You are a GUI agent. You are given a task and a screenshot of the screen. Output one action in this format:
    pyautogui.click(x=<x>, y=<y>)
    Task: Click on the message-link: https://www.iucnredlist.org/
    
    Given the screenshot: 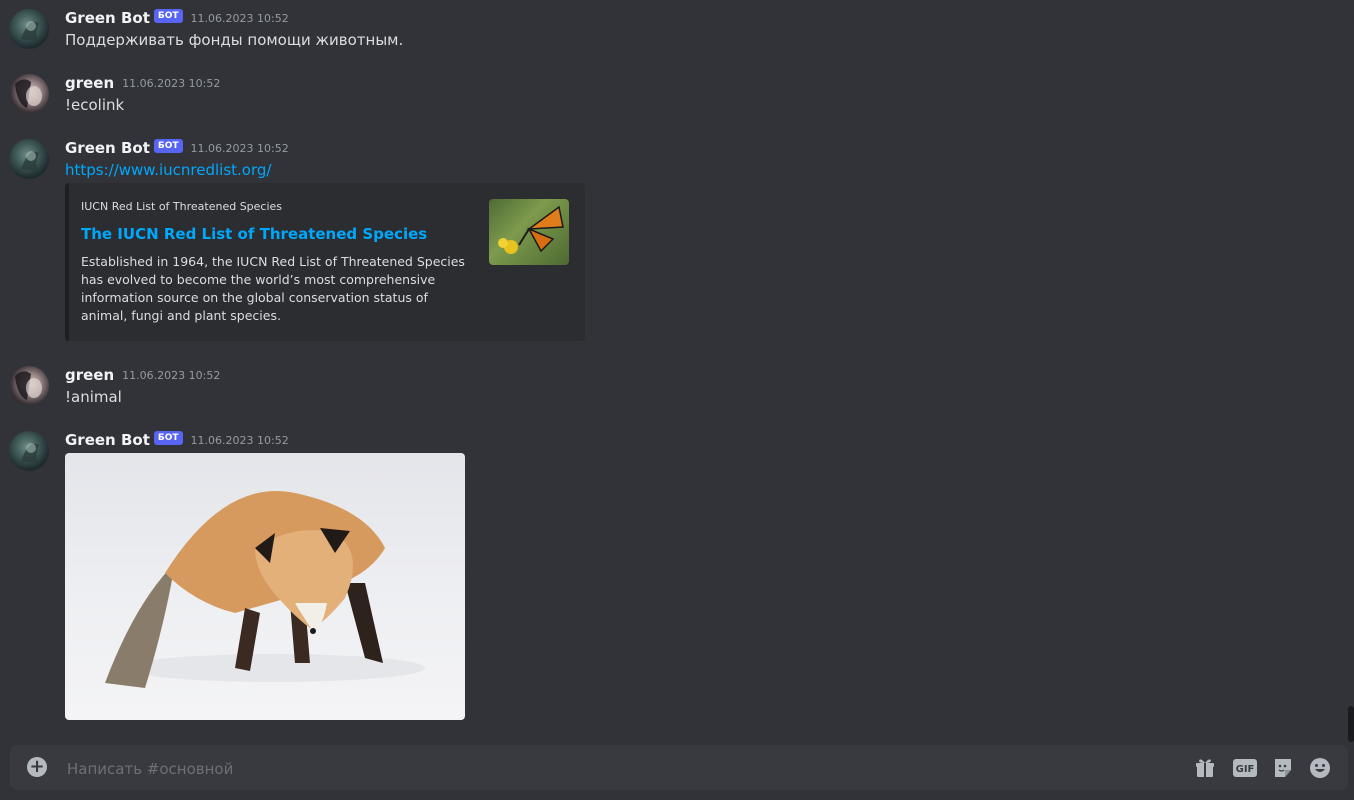 What is the action you would take?
    pyautogui.click(x=168, y=170)
    